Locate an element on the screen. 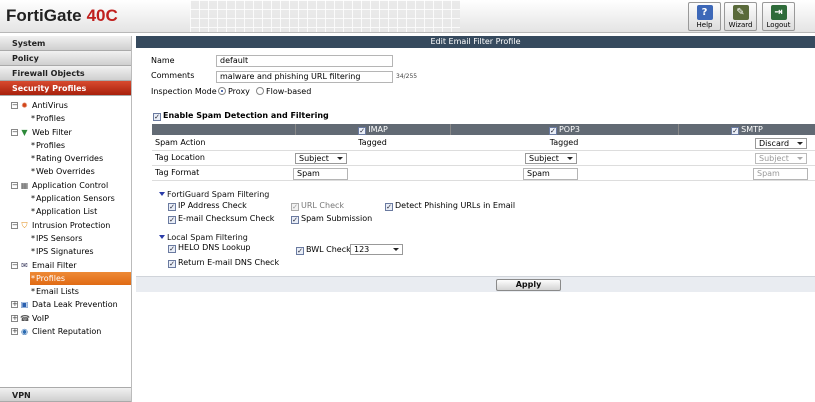  tree-label: Application Control is located at coordinates (70, 185).